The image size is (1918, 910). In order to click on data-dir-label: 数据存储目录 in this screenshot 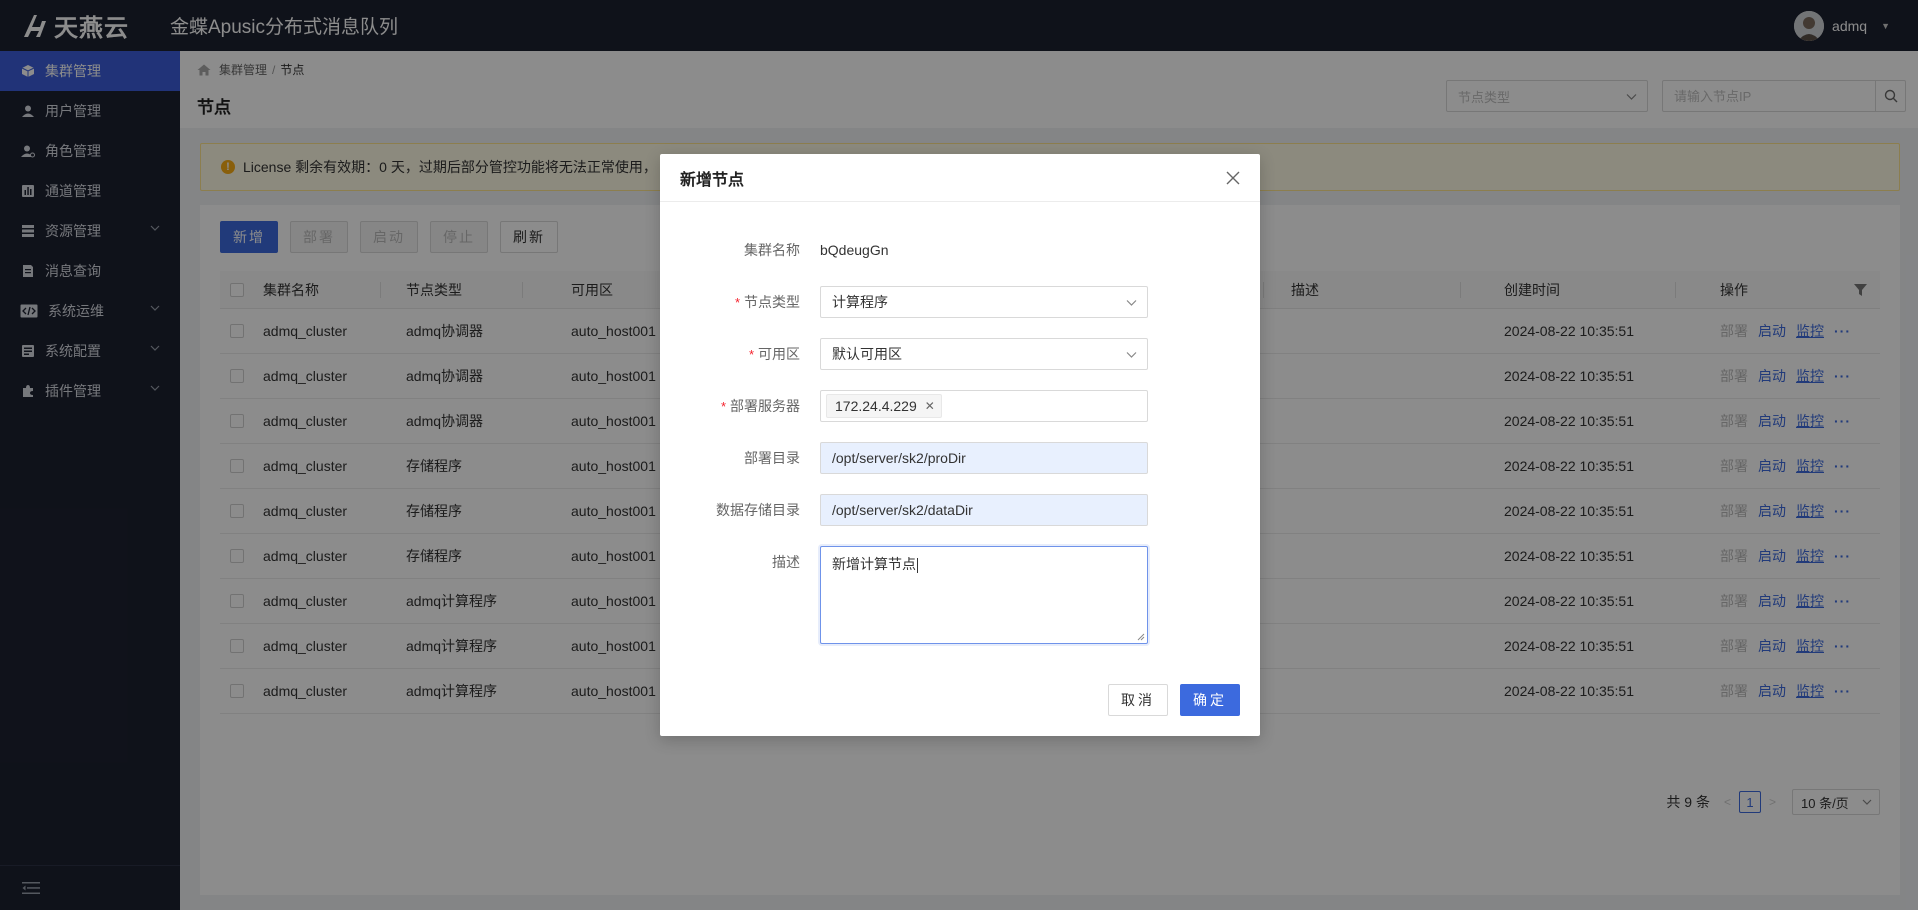, I will do `click(758, 510)`.